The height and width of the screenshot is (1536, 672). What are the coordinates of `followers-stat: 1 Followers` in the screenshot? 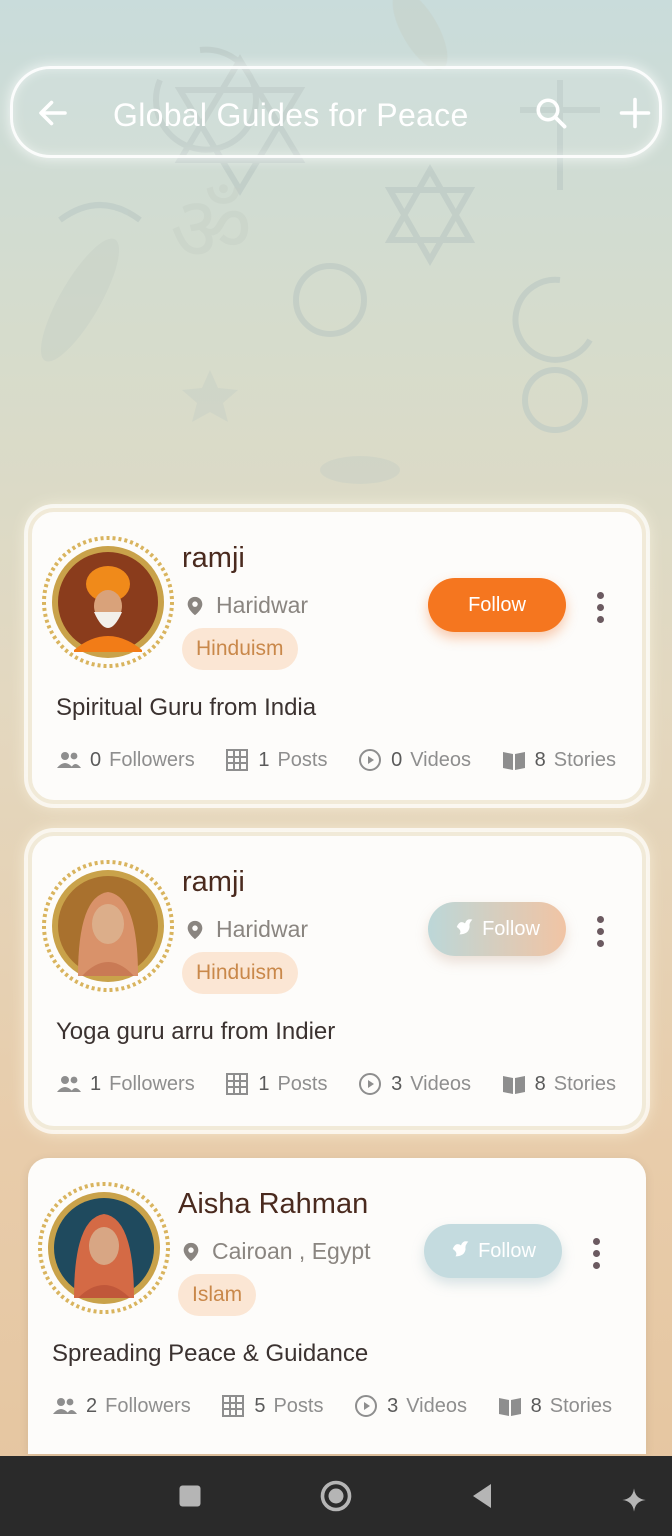 It's located at (125, 1084).